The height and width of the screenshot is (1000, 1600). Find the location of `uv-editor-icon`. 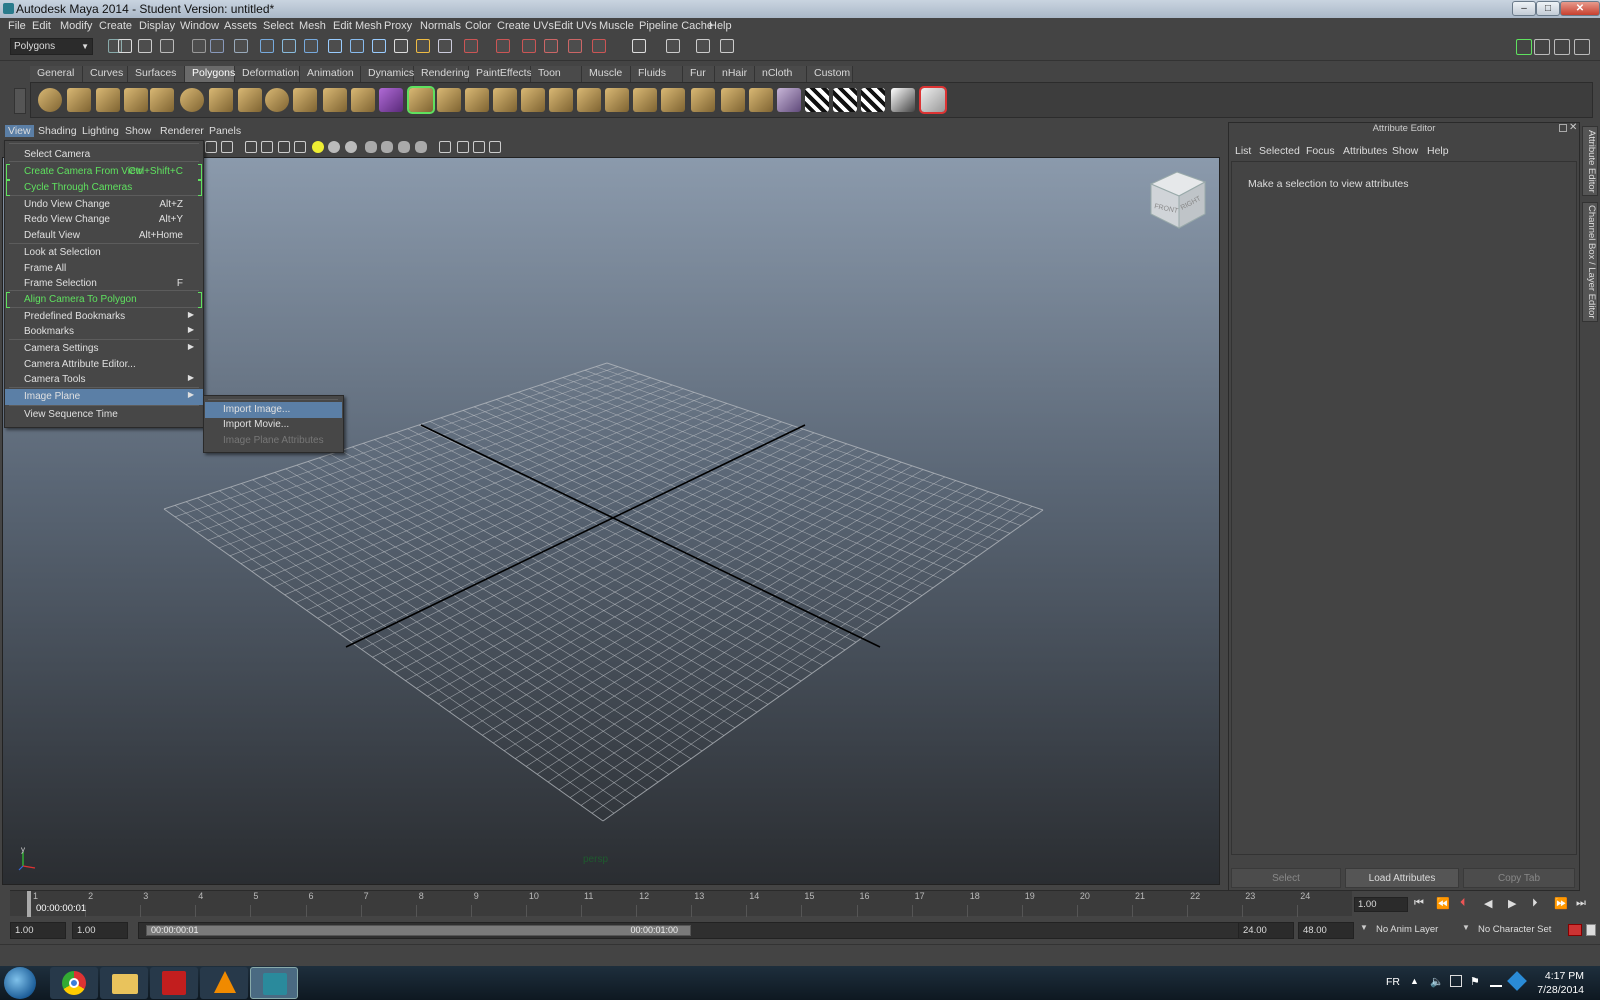

uv-editor-icon is located at coordinates (903, 100).